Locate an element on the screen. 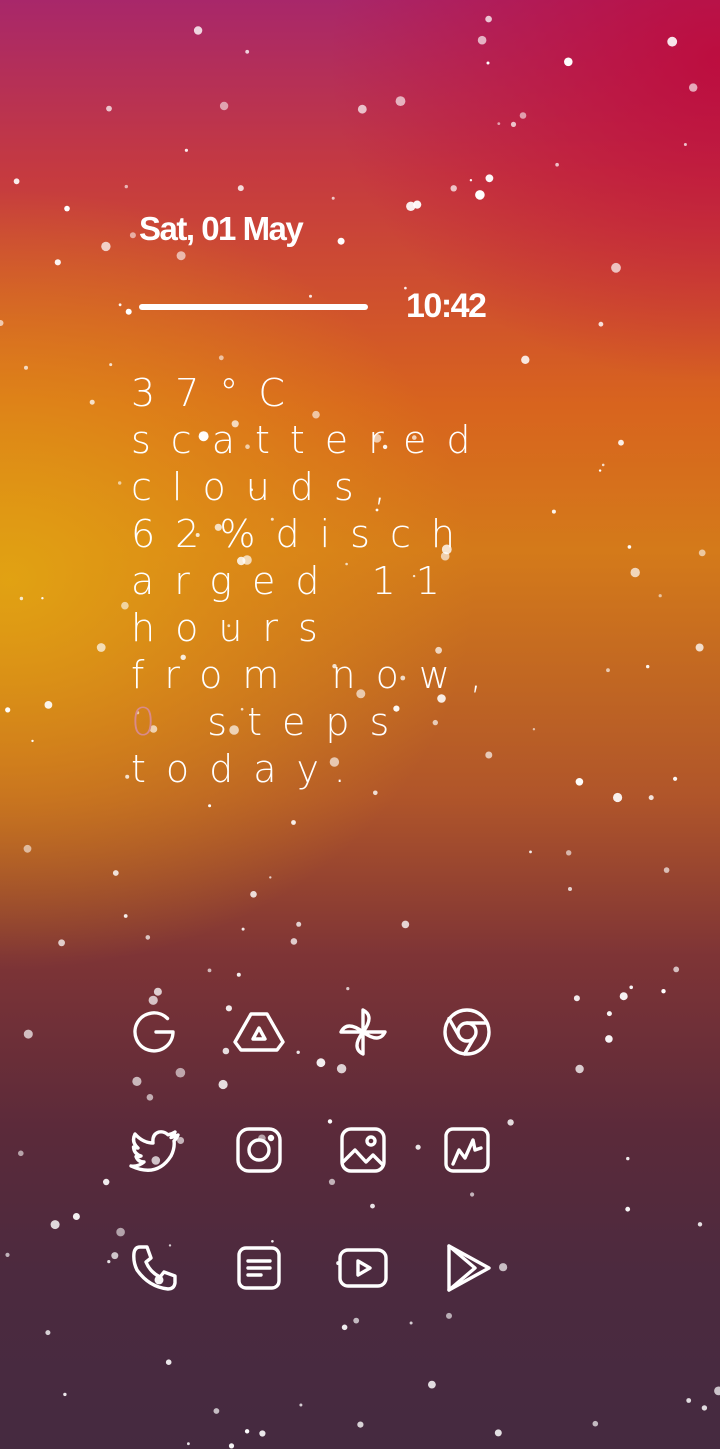 Image resolution: width=720 pixels, height=1449 pixels. app-gallery is located at coordinates (363, 1150).